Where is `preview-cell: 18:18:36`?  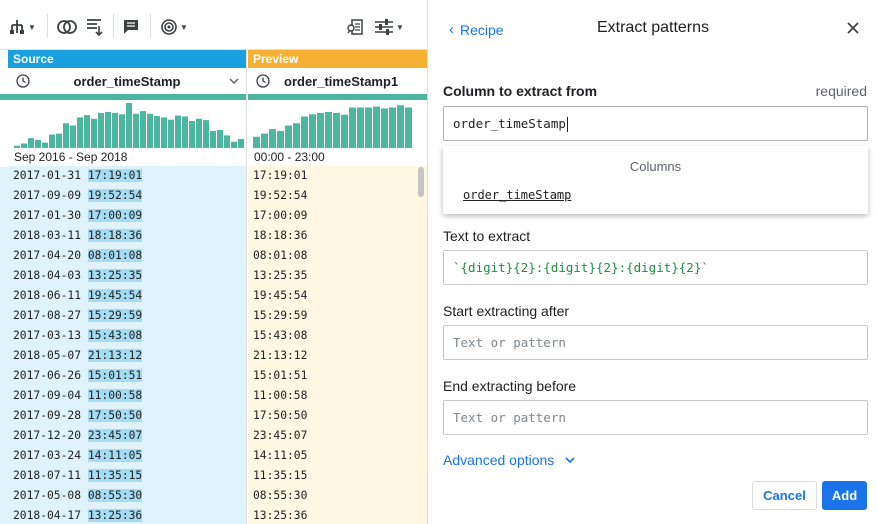 preview-cell: 18:18:36 is located at coordinates (337, 236).